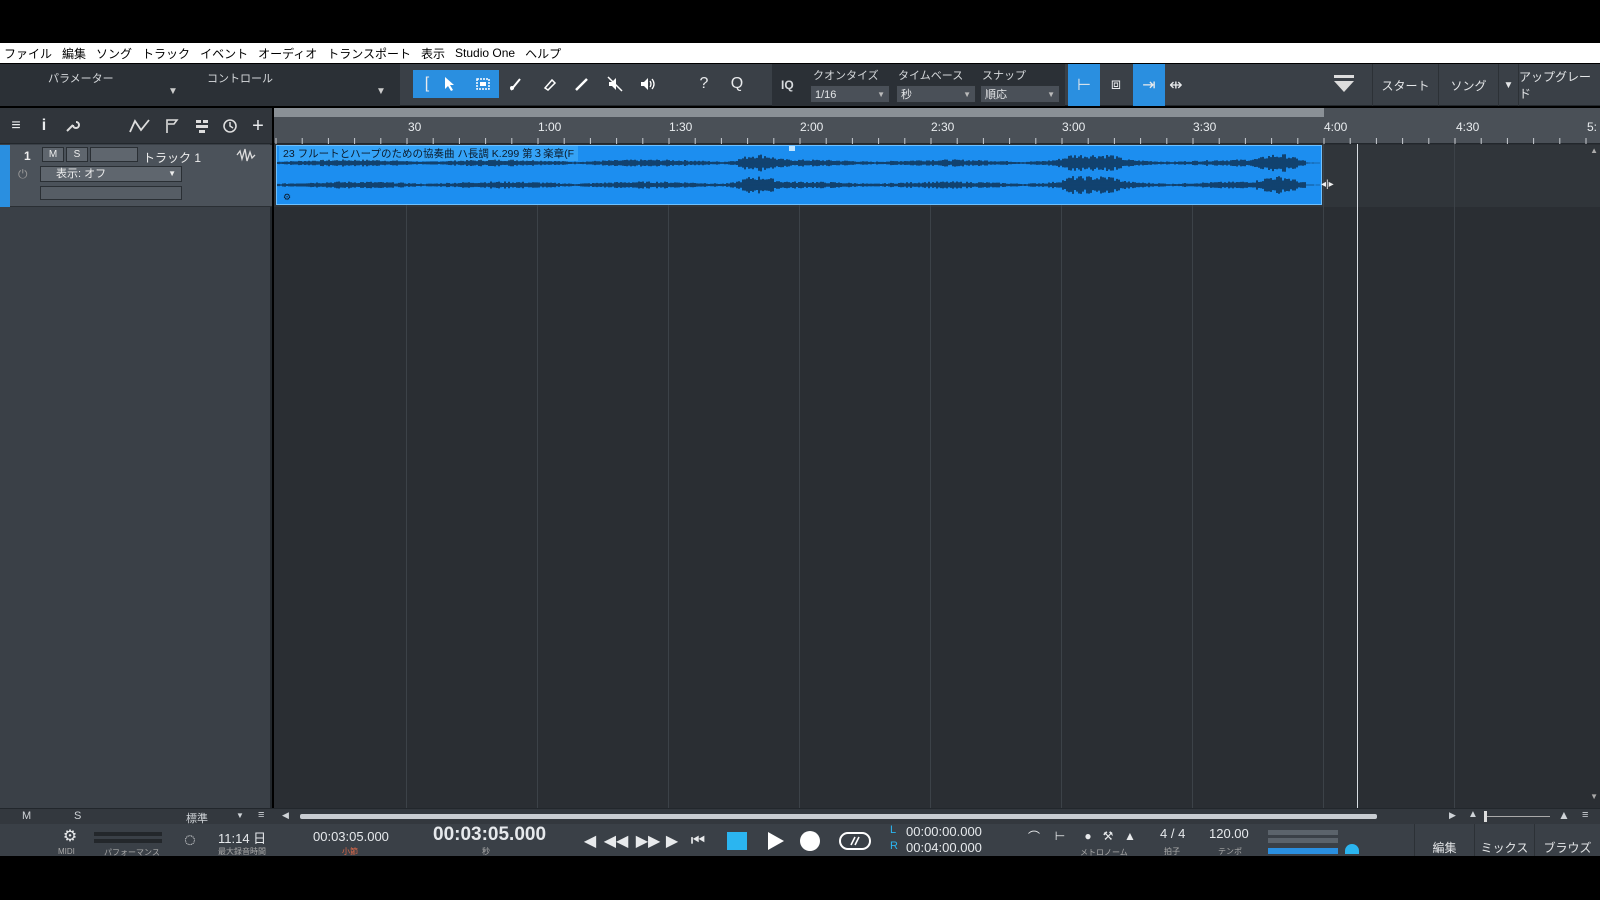 Image resolution: width=1600 pixels, height=900 pixels. Describe the element at coordinates (1130, 836) in the screenshot. I see `metronome-icon: ▲` at that location.